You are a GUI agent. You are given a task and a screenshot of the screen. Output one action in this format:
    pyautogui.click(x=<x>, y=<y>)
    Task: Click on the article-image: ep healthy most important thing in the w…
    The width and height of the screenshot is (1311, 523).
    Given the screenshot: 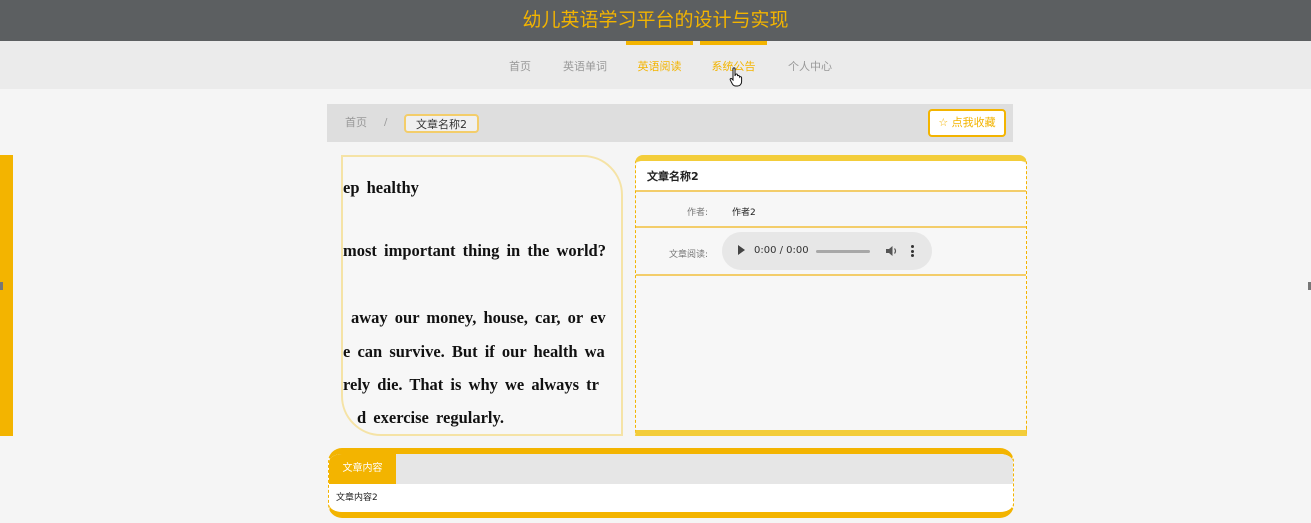 What is the action you would take?
    pyautogui.click(x=482, y=295)
    